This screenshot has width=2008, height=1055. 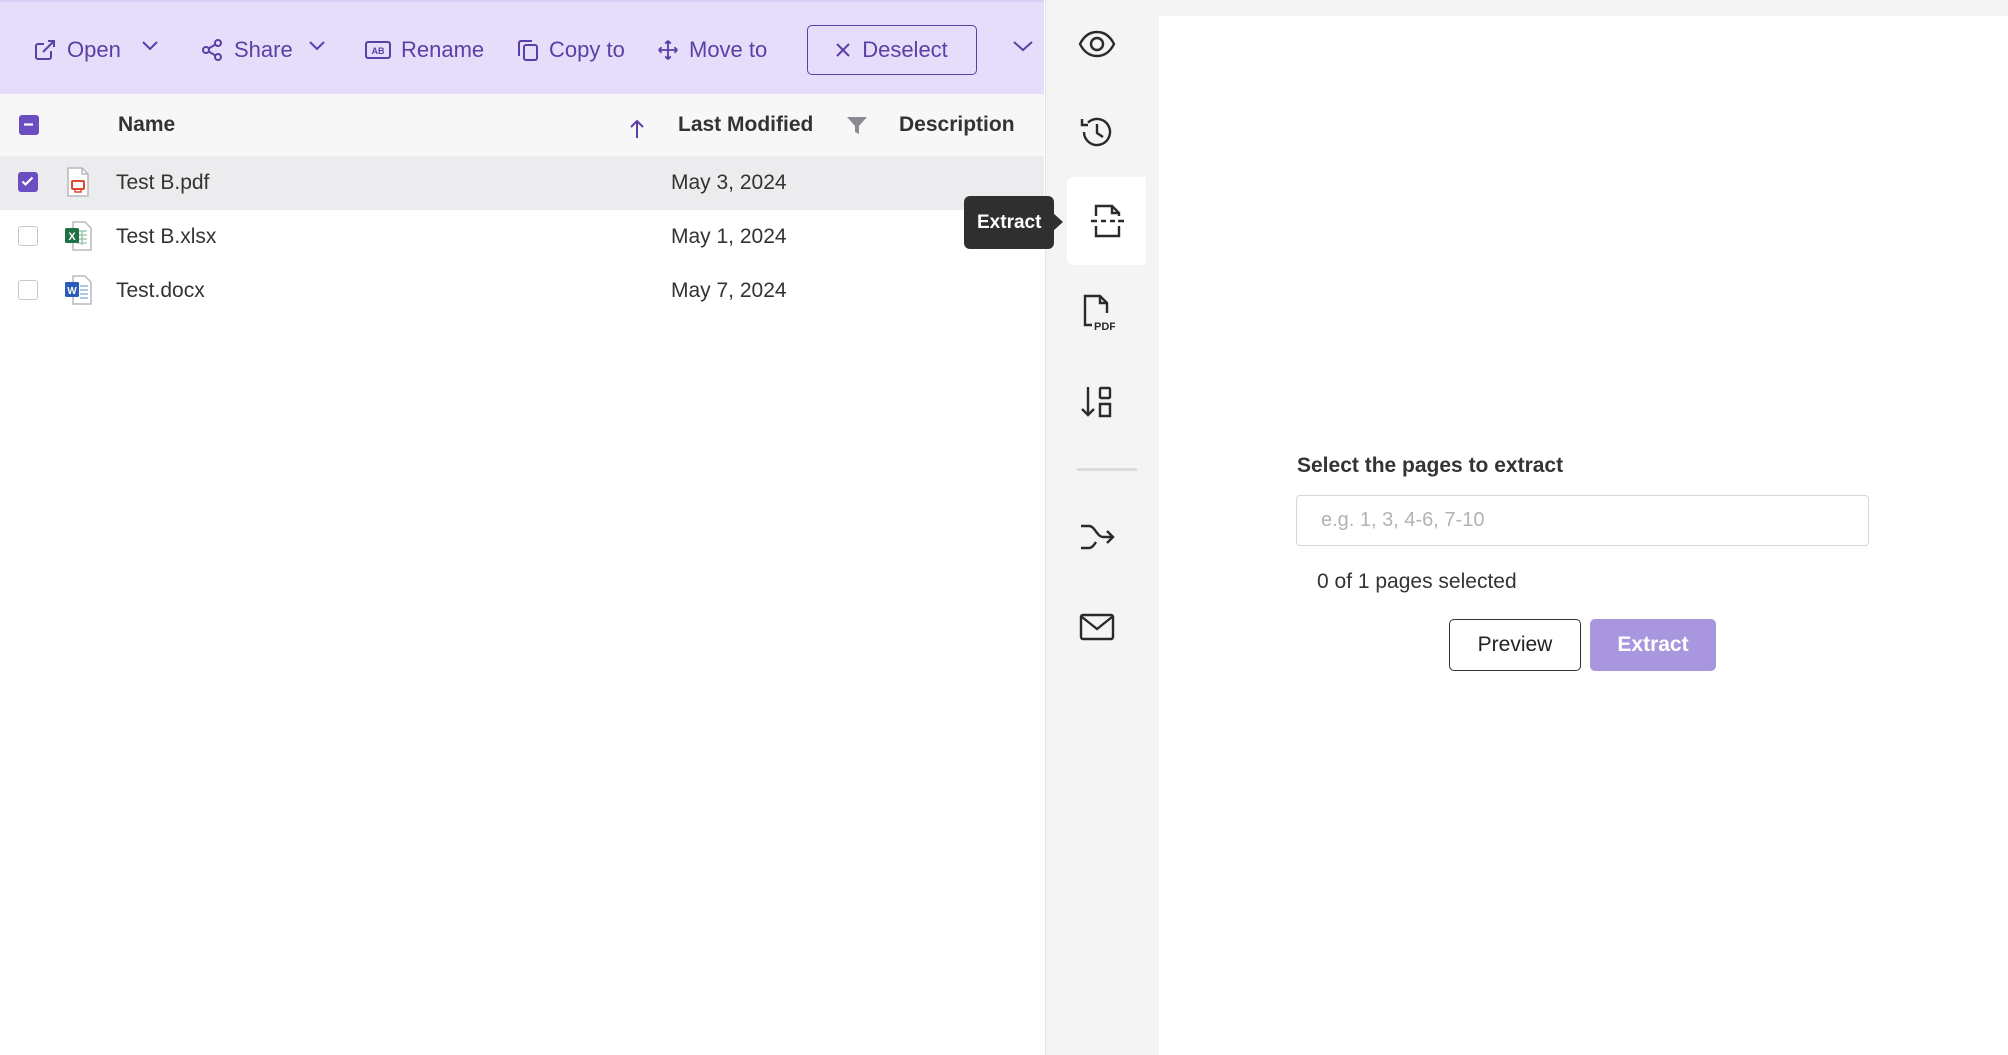 I want to click on svg-text: X, so click(x=72, y=237).